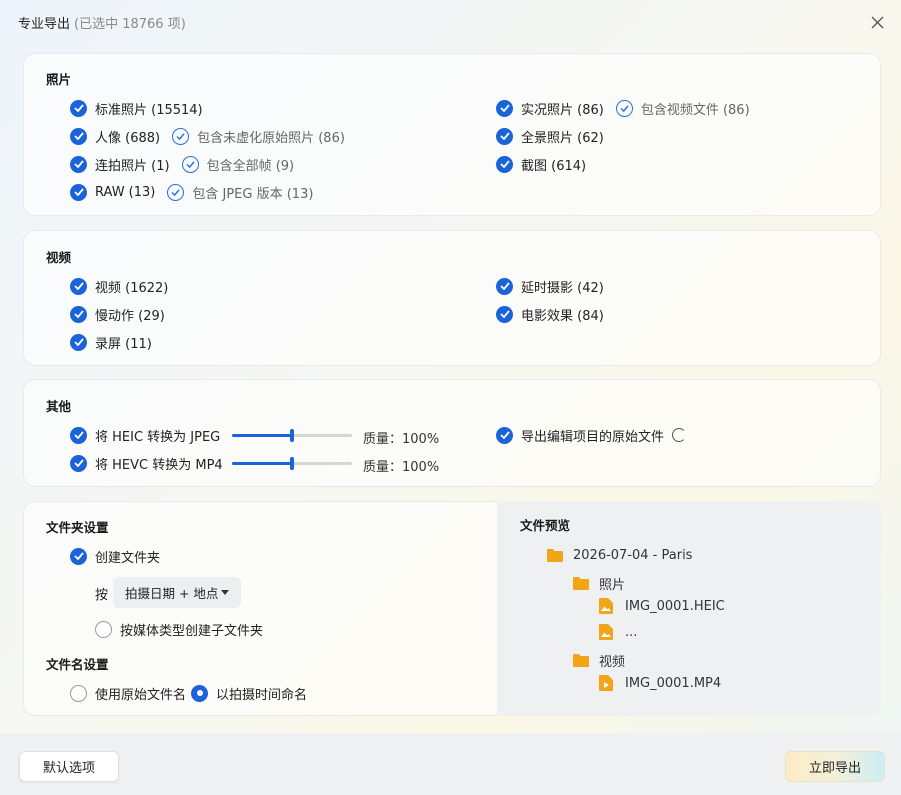  Describe the element at coordinates (136, 108) in the screenshot. I see `photo-standard-option: 标准照片 (15514)` at that location.